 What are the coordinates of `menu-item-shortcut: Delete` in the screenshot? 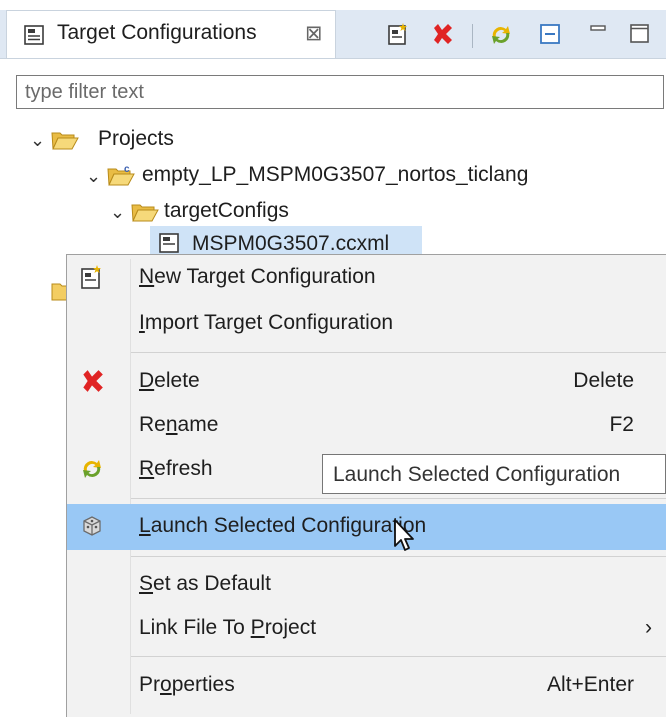 It's located at (603, 380).